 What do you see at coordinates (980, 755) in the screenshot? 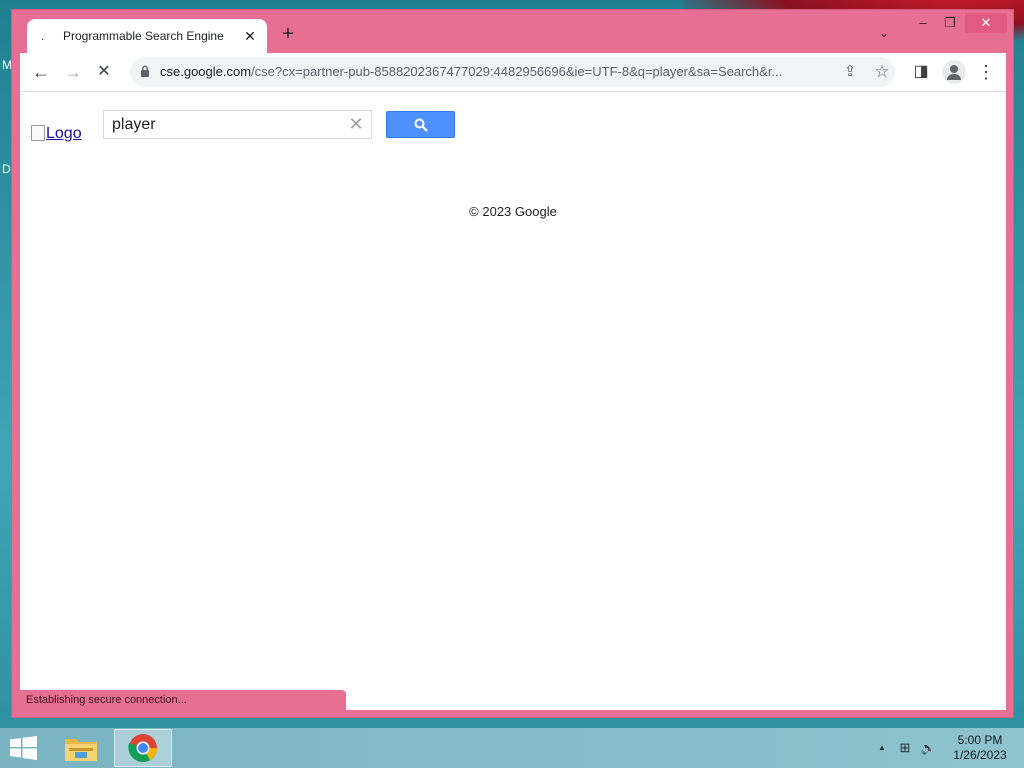
I see `clock-date: 1/26/2023` at bounding box center [980, 755].